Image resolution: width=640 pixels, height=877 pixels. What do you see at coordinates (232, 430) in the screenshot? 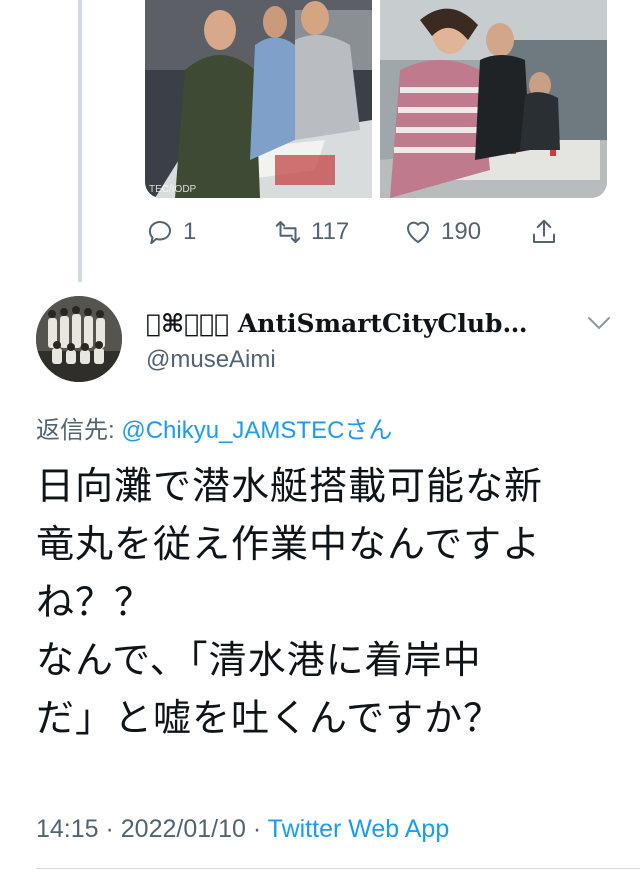
I see `mention-handle: @Chikyu_JAMSTEC` at bounding box center [232, 430].